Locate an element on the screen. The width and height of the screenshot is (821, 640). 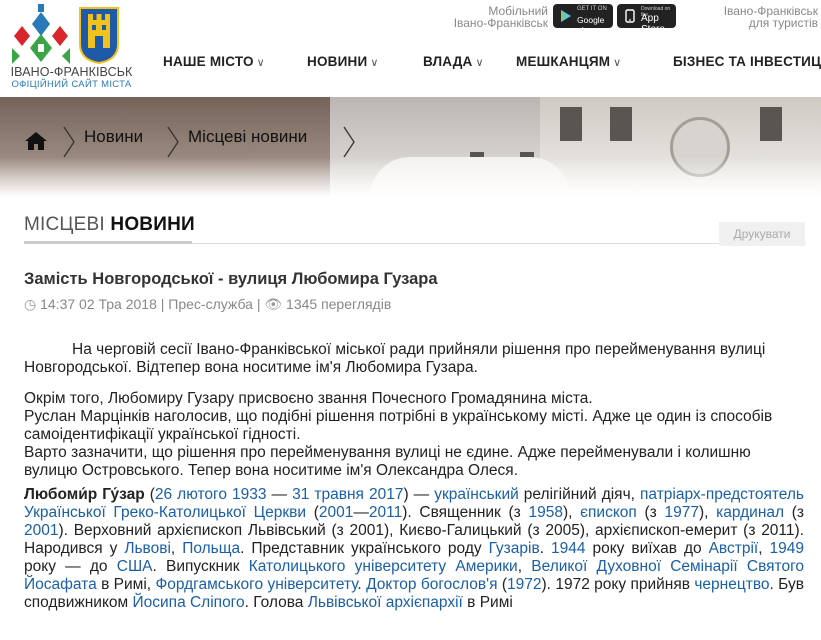
nav-item-our-city: НАШЕ МІСТО ∨ is located at coordinates (214, 61).